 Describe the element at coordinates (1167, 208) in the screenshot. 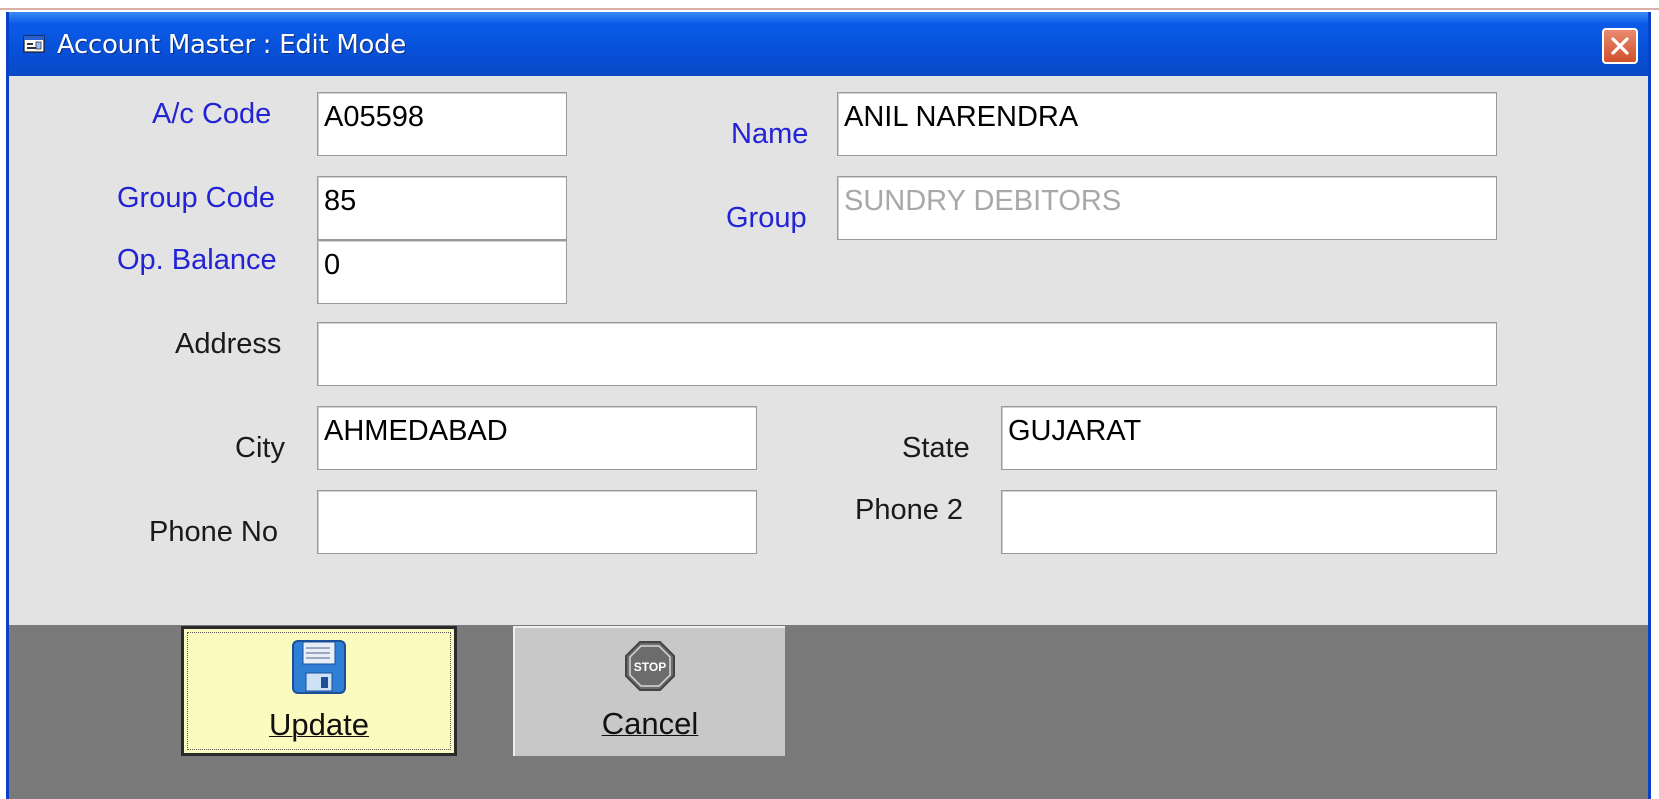

I see `group-field: SUNDRY DEBITORS` at that location.